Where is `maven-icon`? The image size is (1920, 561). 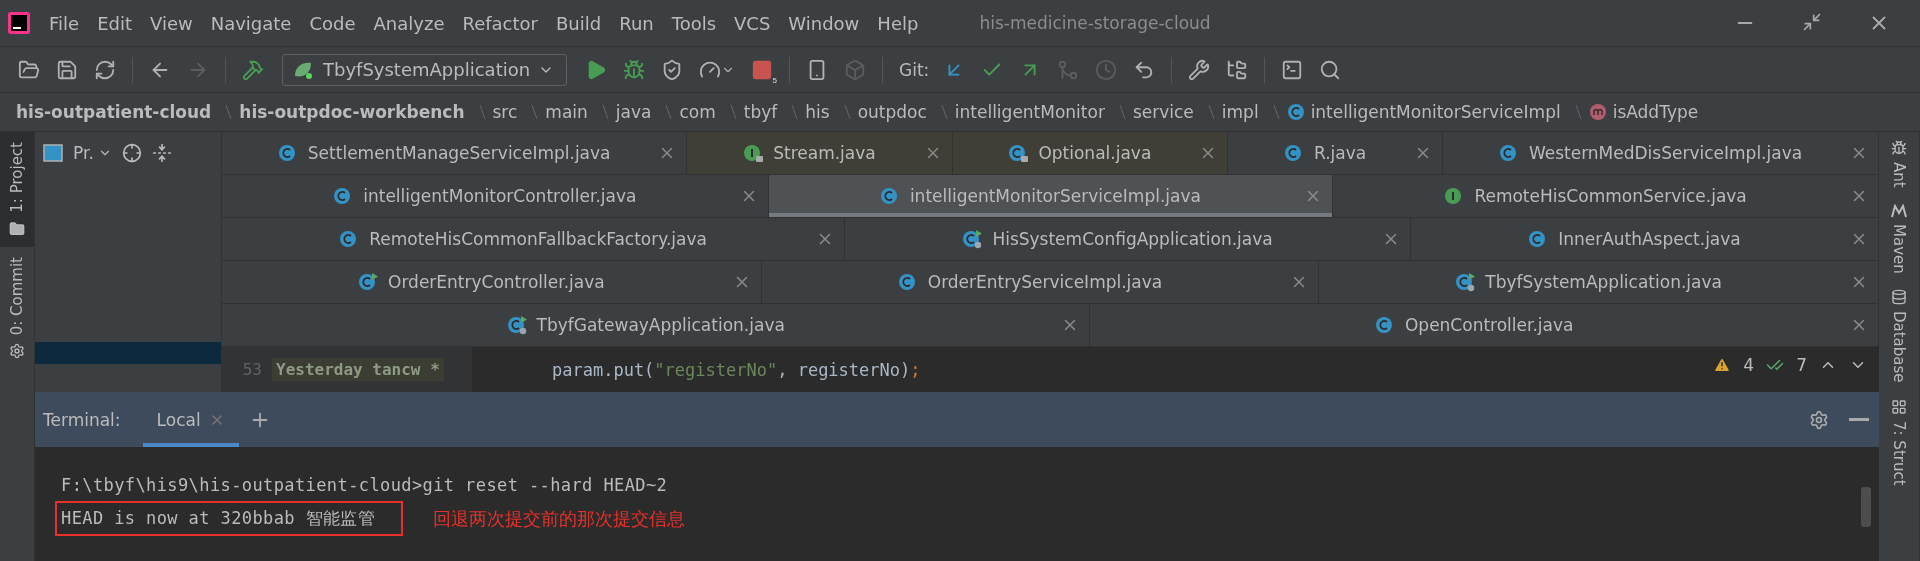
maven-icon is located at coordinates (1899, 210).